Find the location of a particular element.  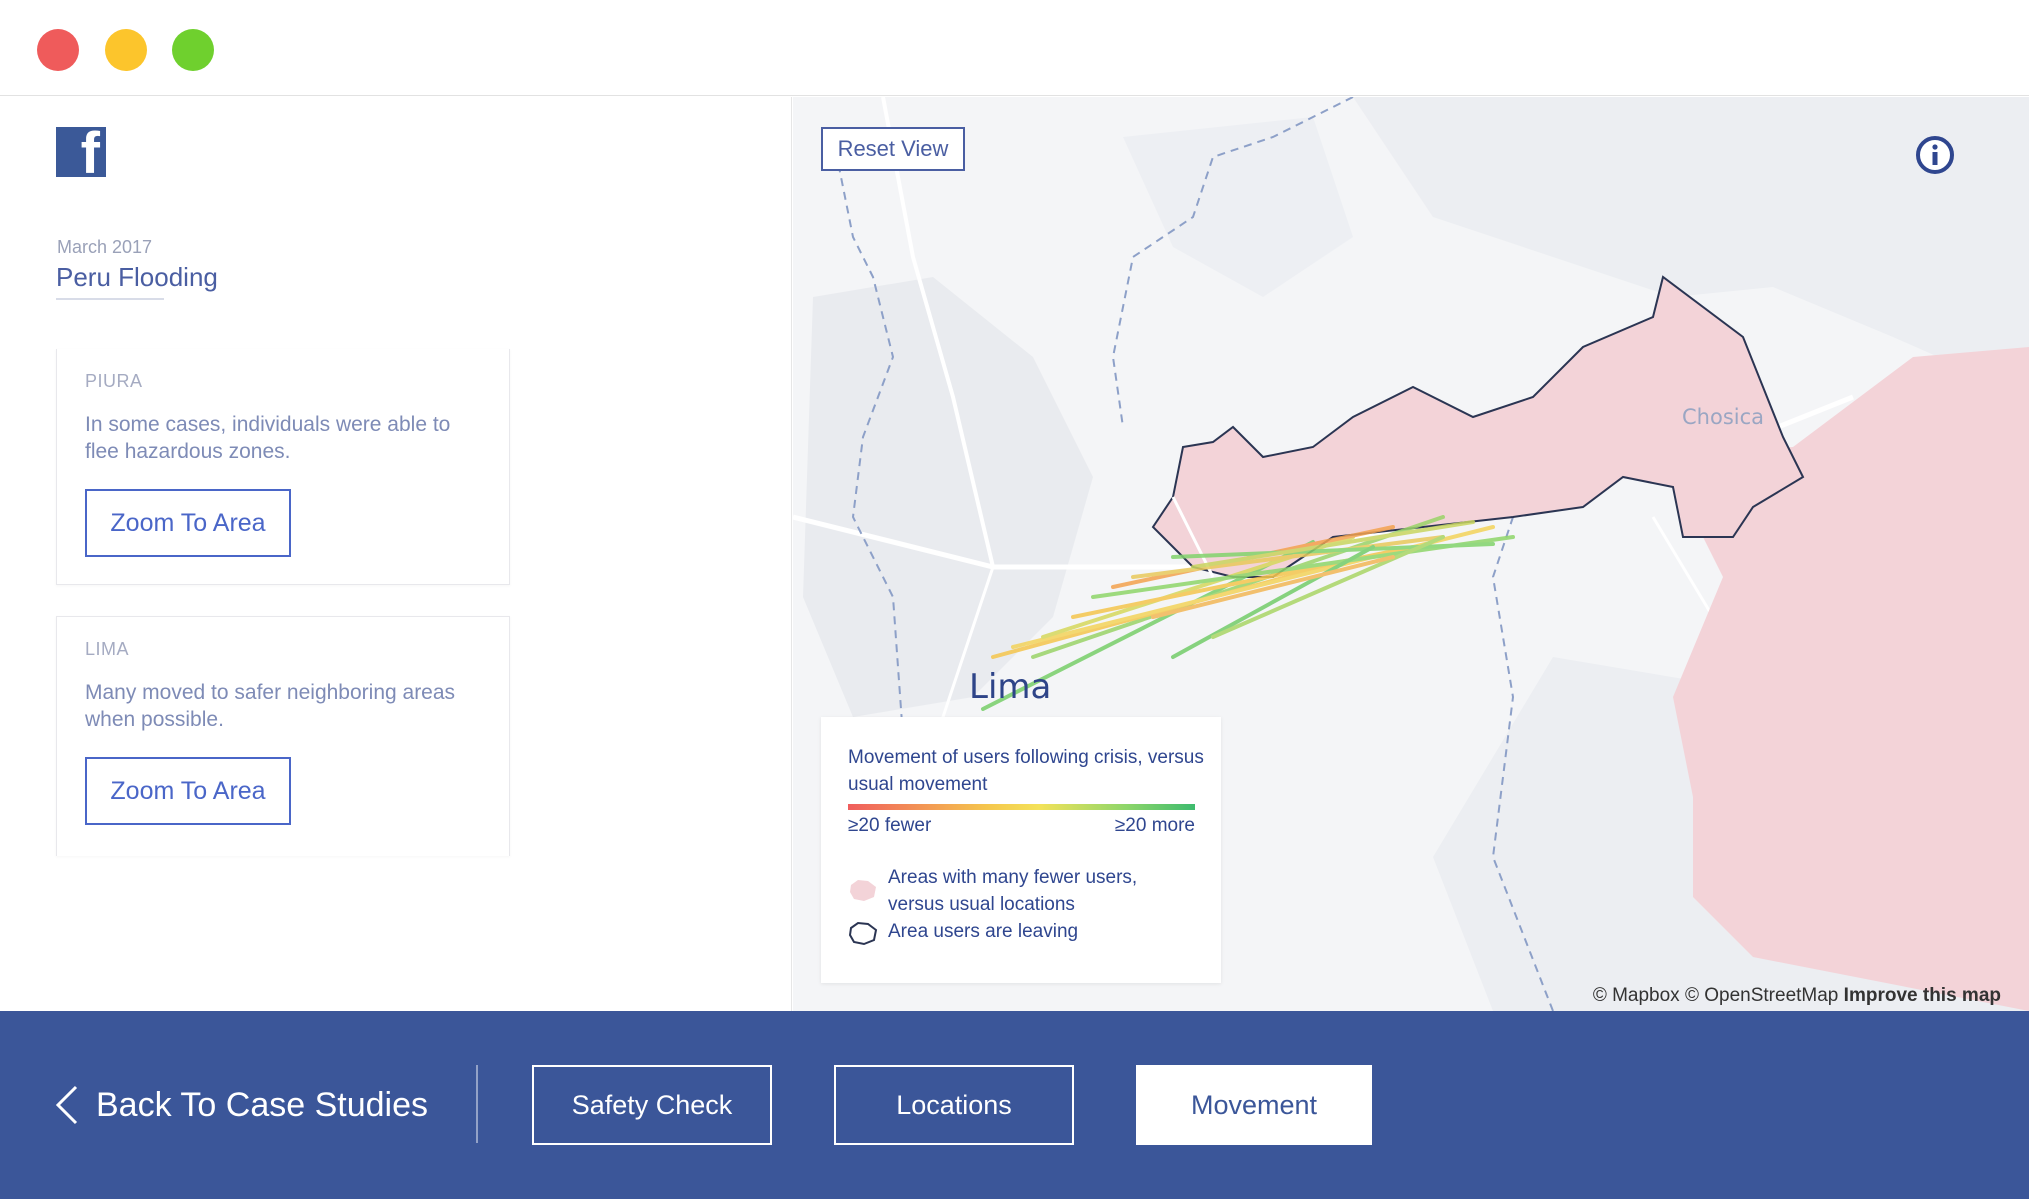

case-date: March 2017 is located at coordinates (105, 247).